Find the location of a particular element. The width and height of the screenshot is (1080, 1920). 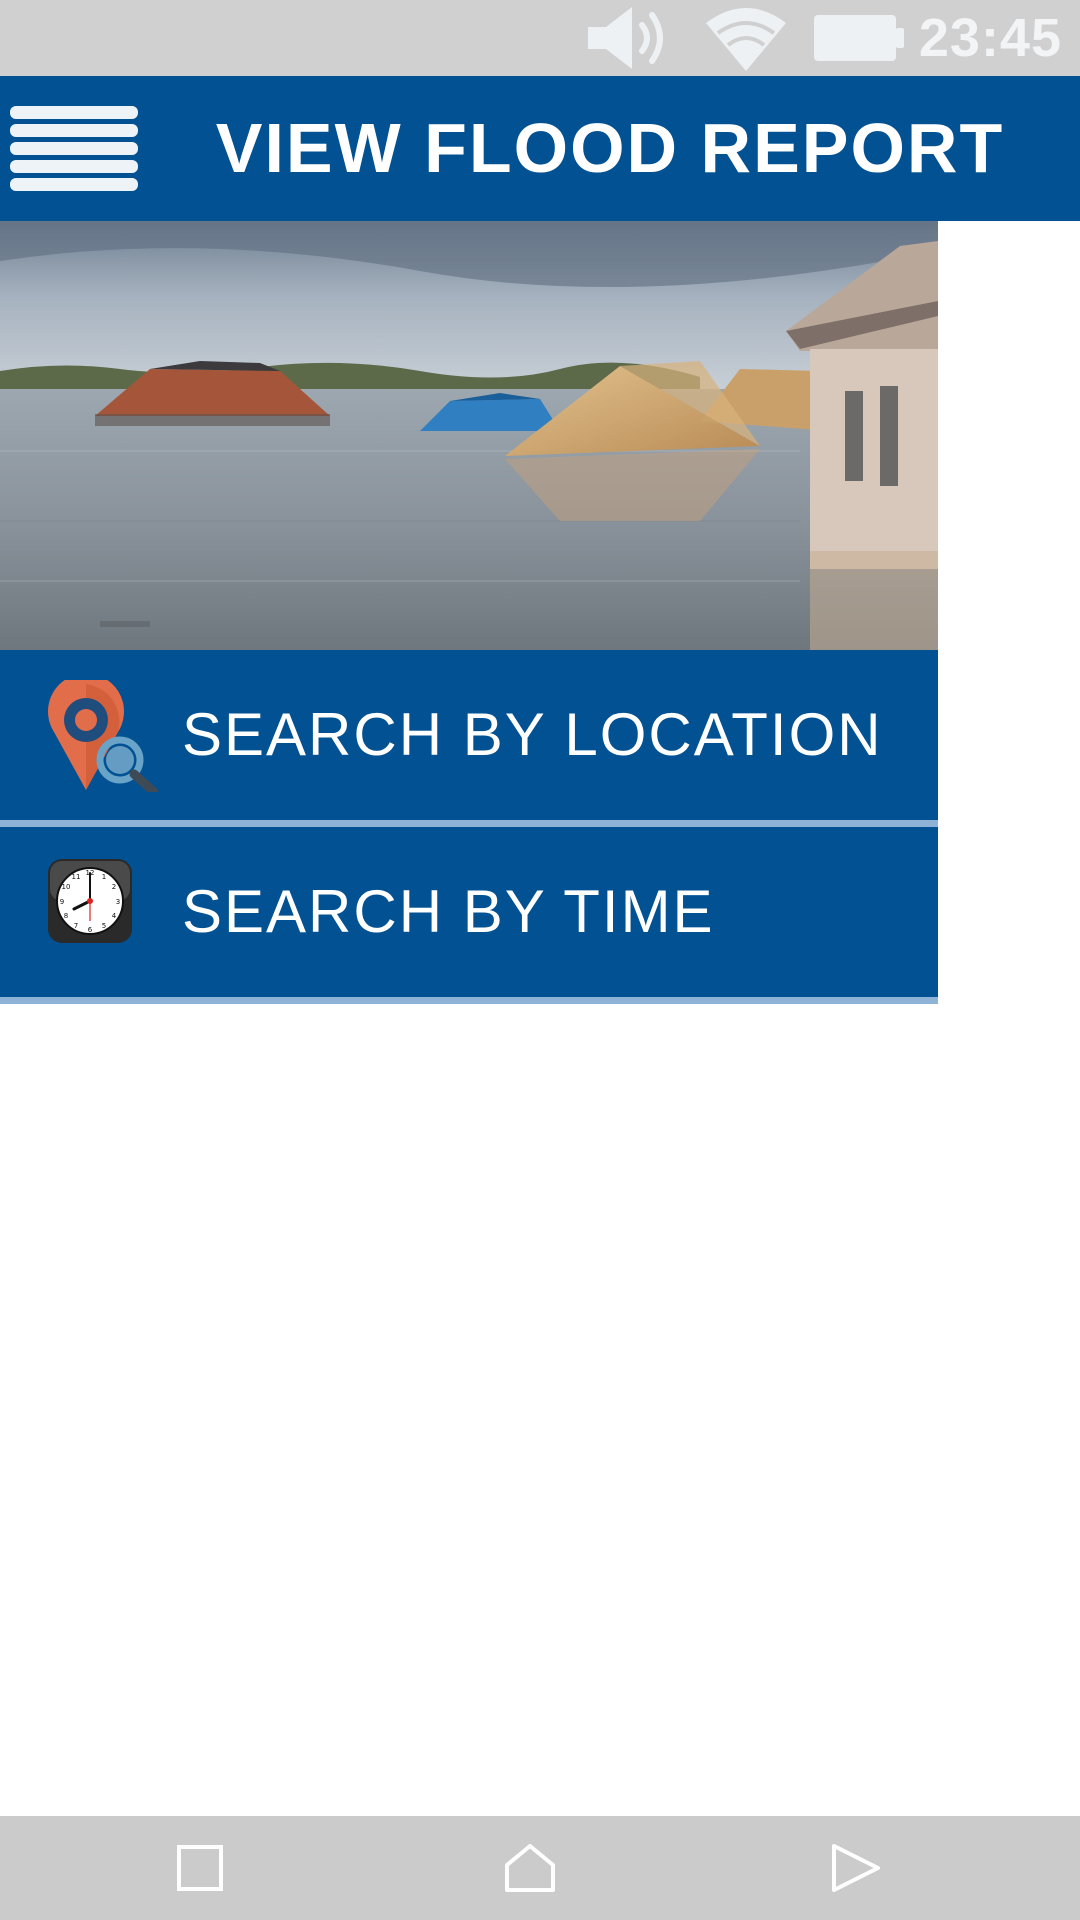

search-by-time-button: 12 1 2 3 4 5 6 7 8 9 10 11 is located at coordinates (469, 912).